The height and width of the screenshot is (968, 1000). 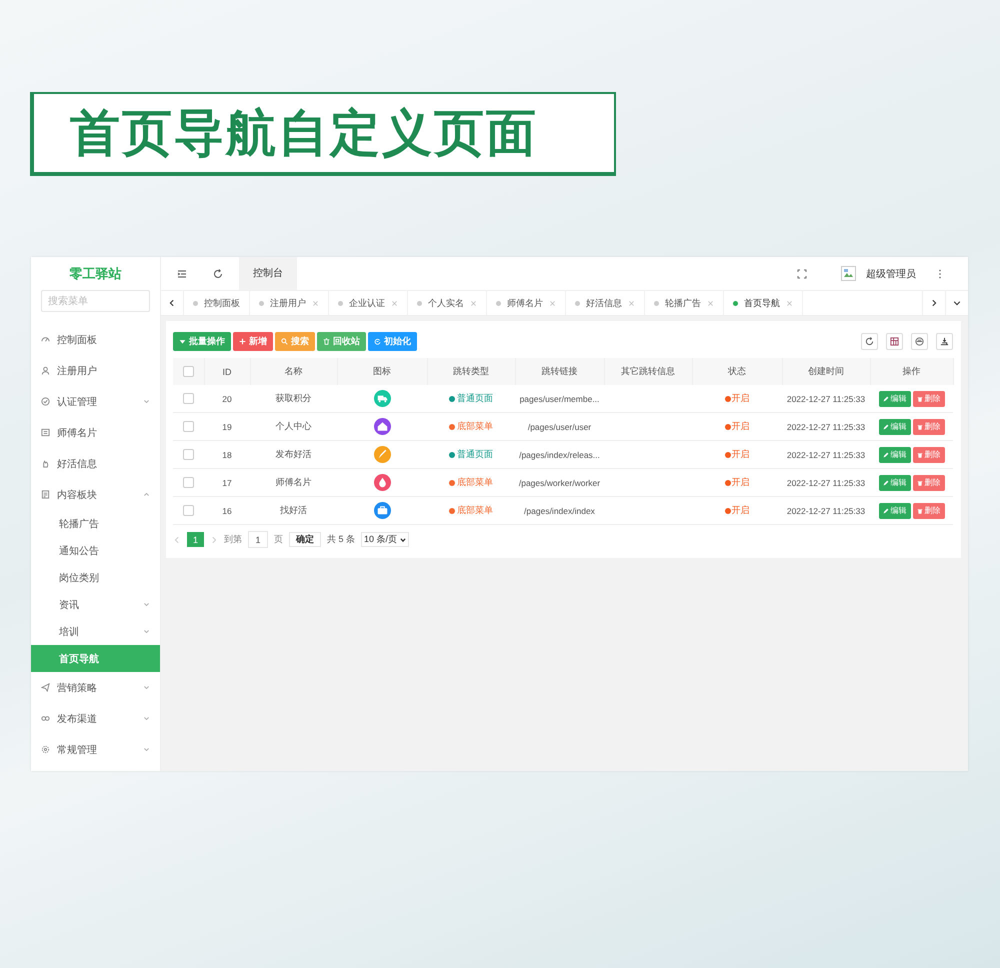 I want to click on total-count: 共 5 条, so click(x=341, y=539).